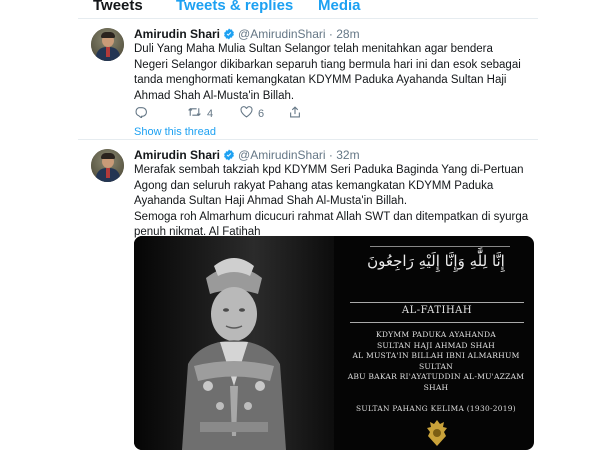 This screenshot has height=450, width=600. What do you see at coordinates (308, 9) in the screenshot?
I see `profile-tabs: Tweets Tweets & replies Media` at bounding box center [308, 9].